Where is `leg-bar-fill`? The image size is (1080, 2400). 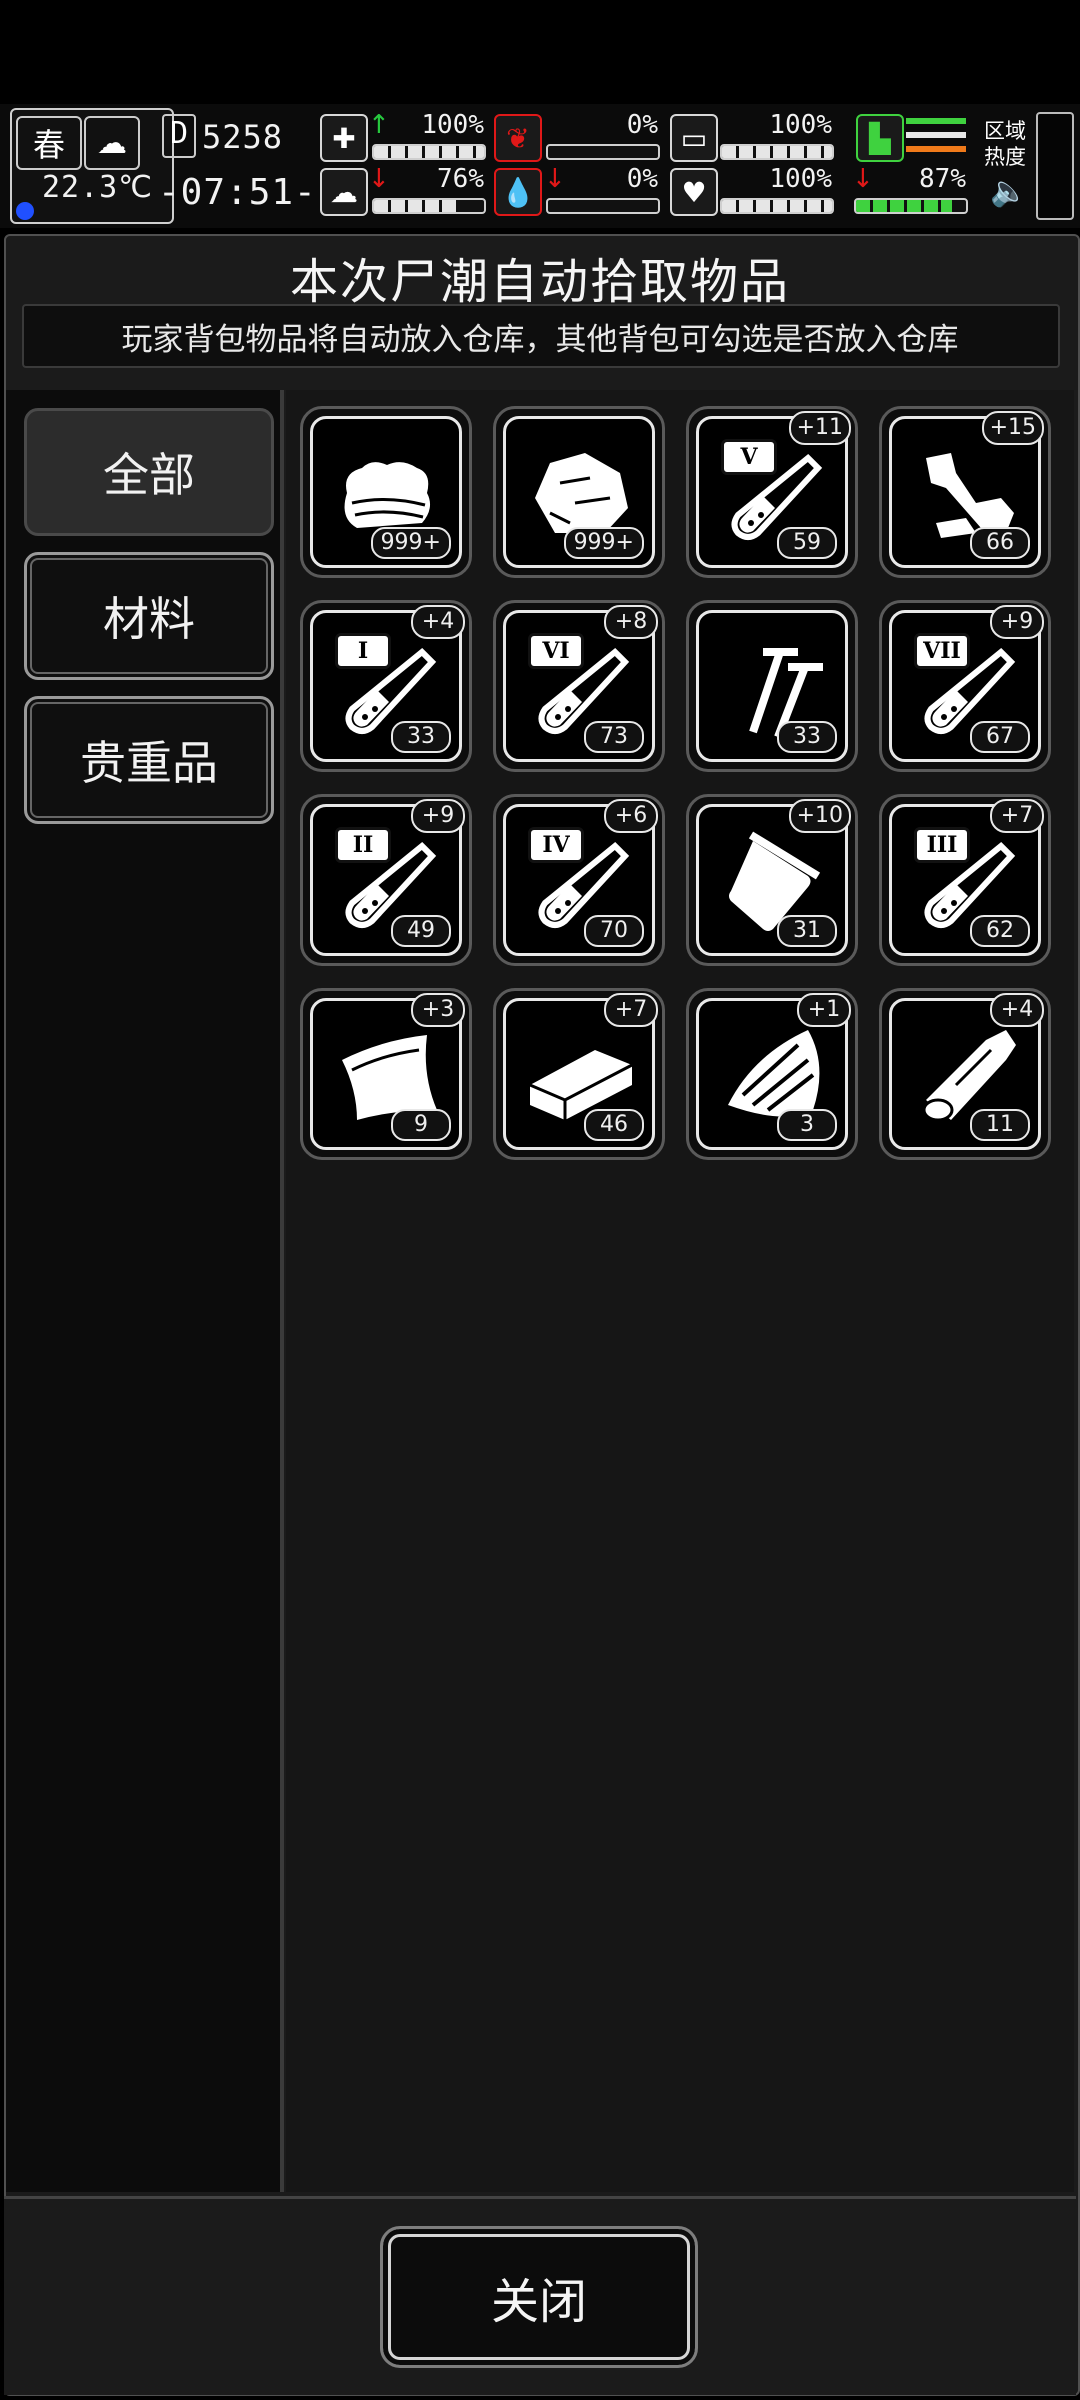
leg-bar-fill is located at coordinates (904, 206).